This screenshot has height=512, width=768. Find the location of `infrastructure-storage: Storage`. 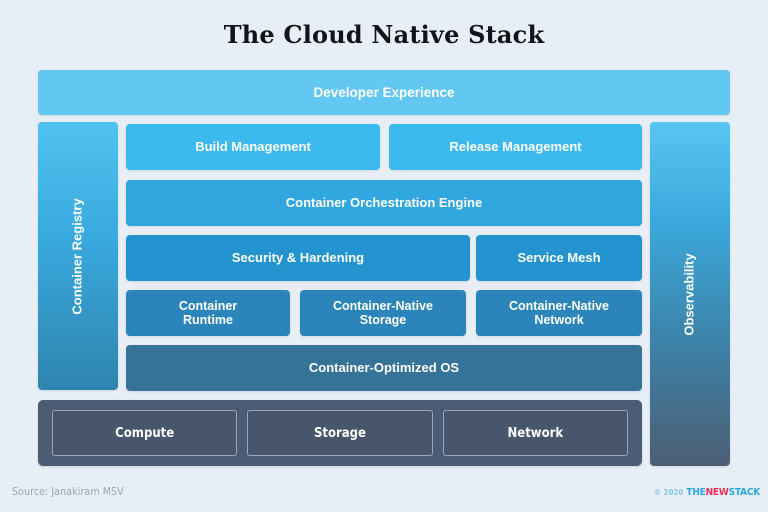

infrastructure-storage: Storage is located at coordinates (340, 433).